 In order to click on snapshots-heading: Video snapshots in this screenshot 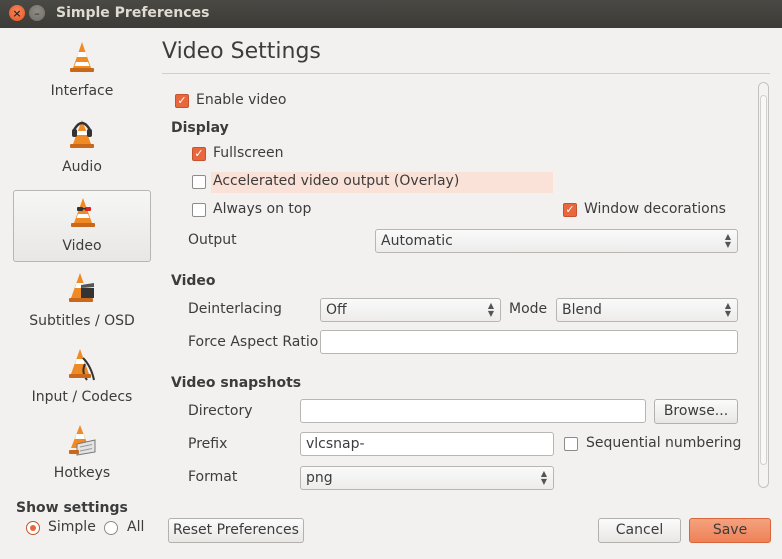, I will do `click(236, 383)`.